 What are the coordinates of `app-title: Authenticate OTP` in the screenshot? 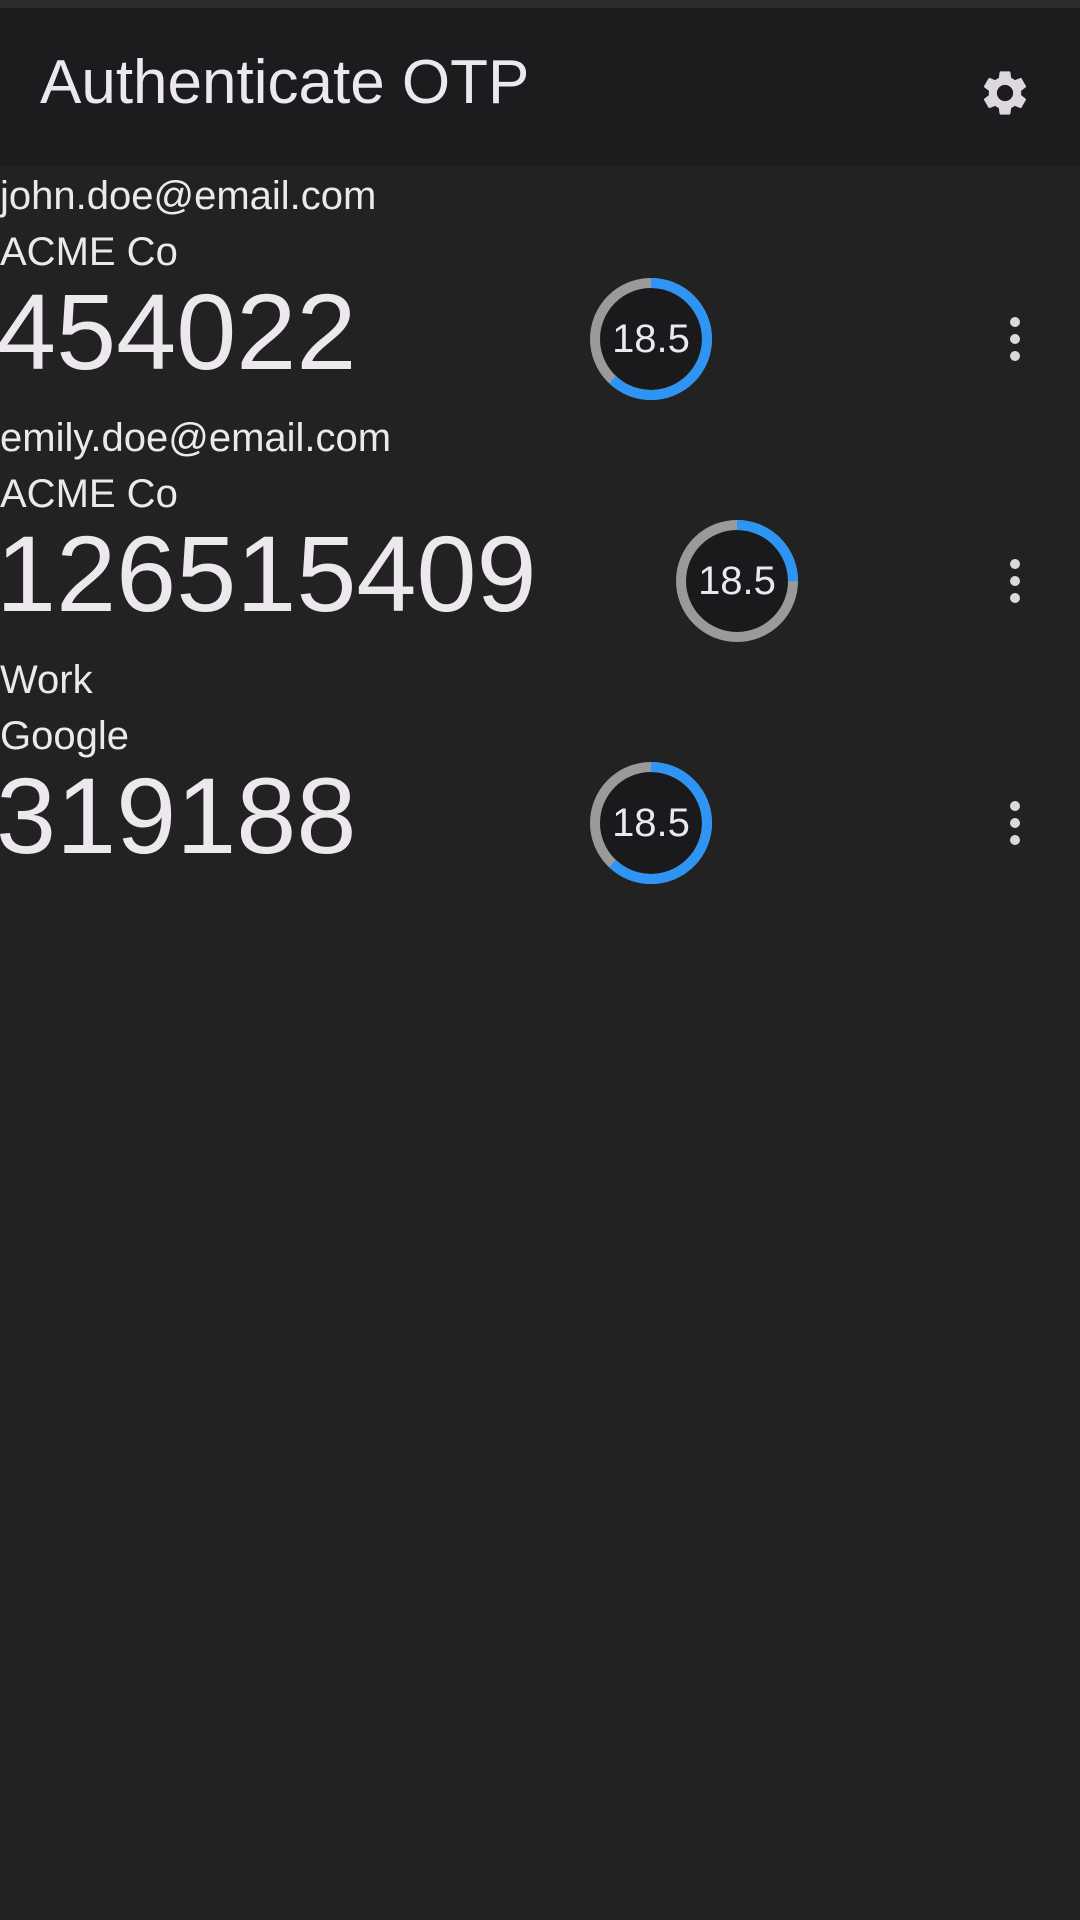 It's located at (285, 82).